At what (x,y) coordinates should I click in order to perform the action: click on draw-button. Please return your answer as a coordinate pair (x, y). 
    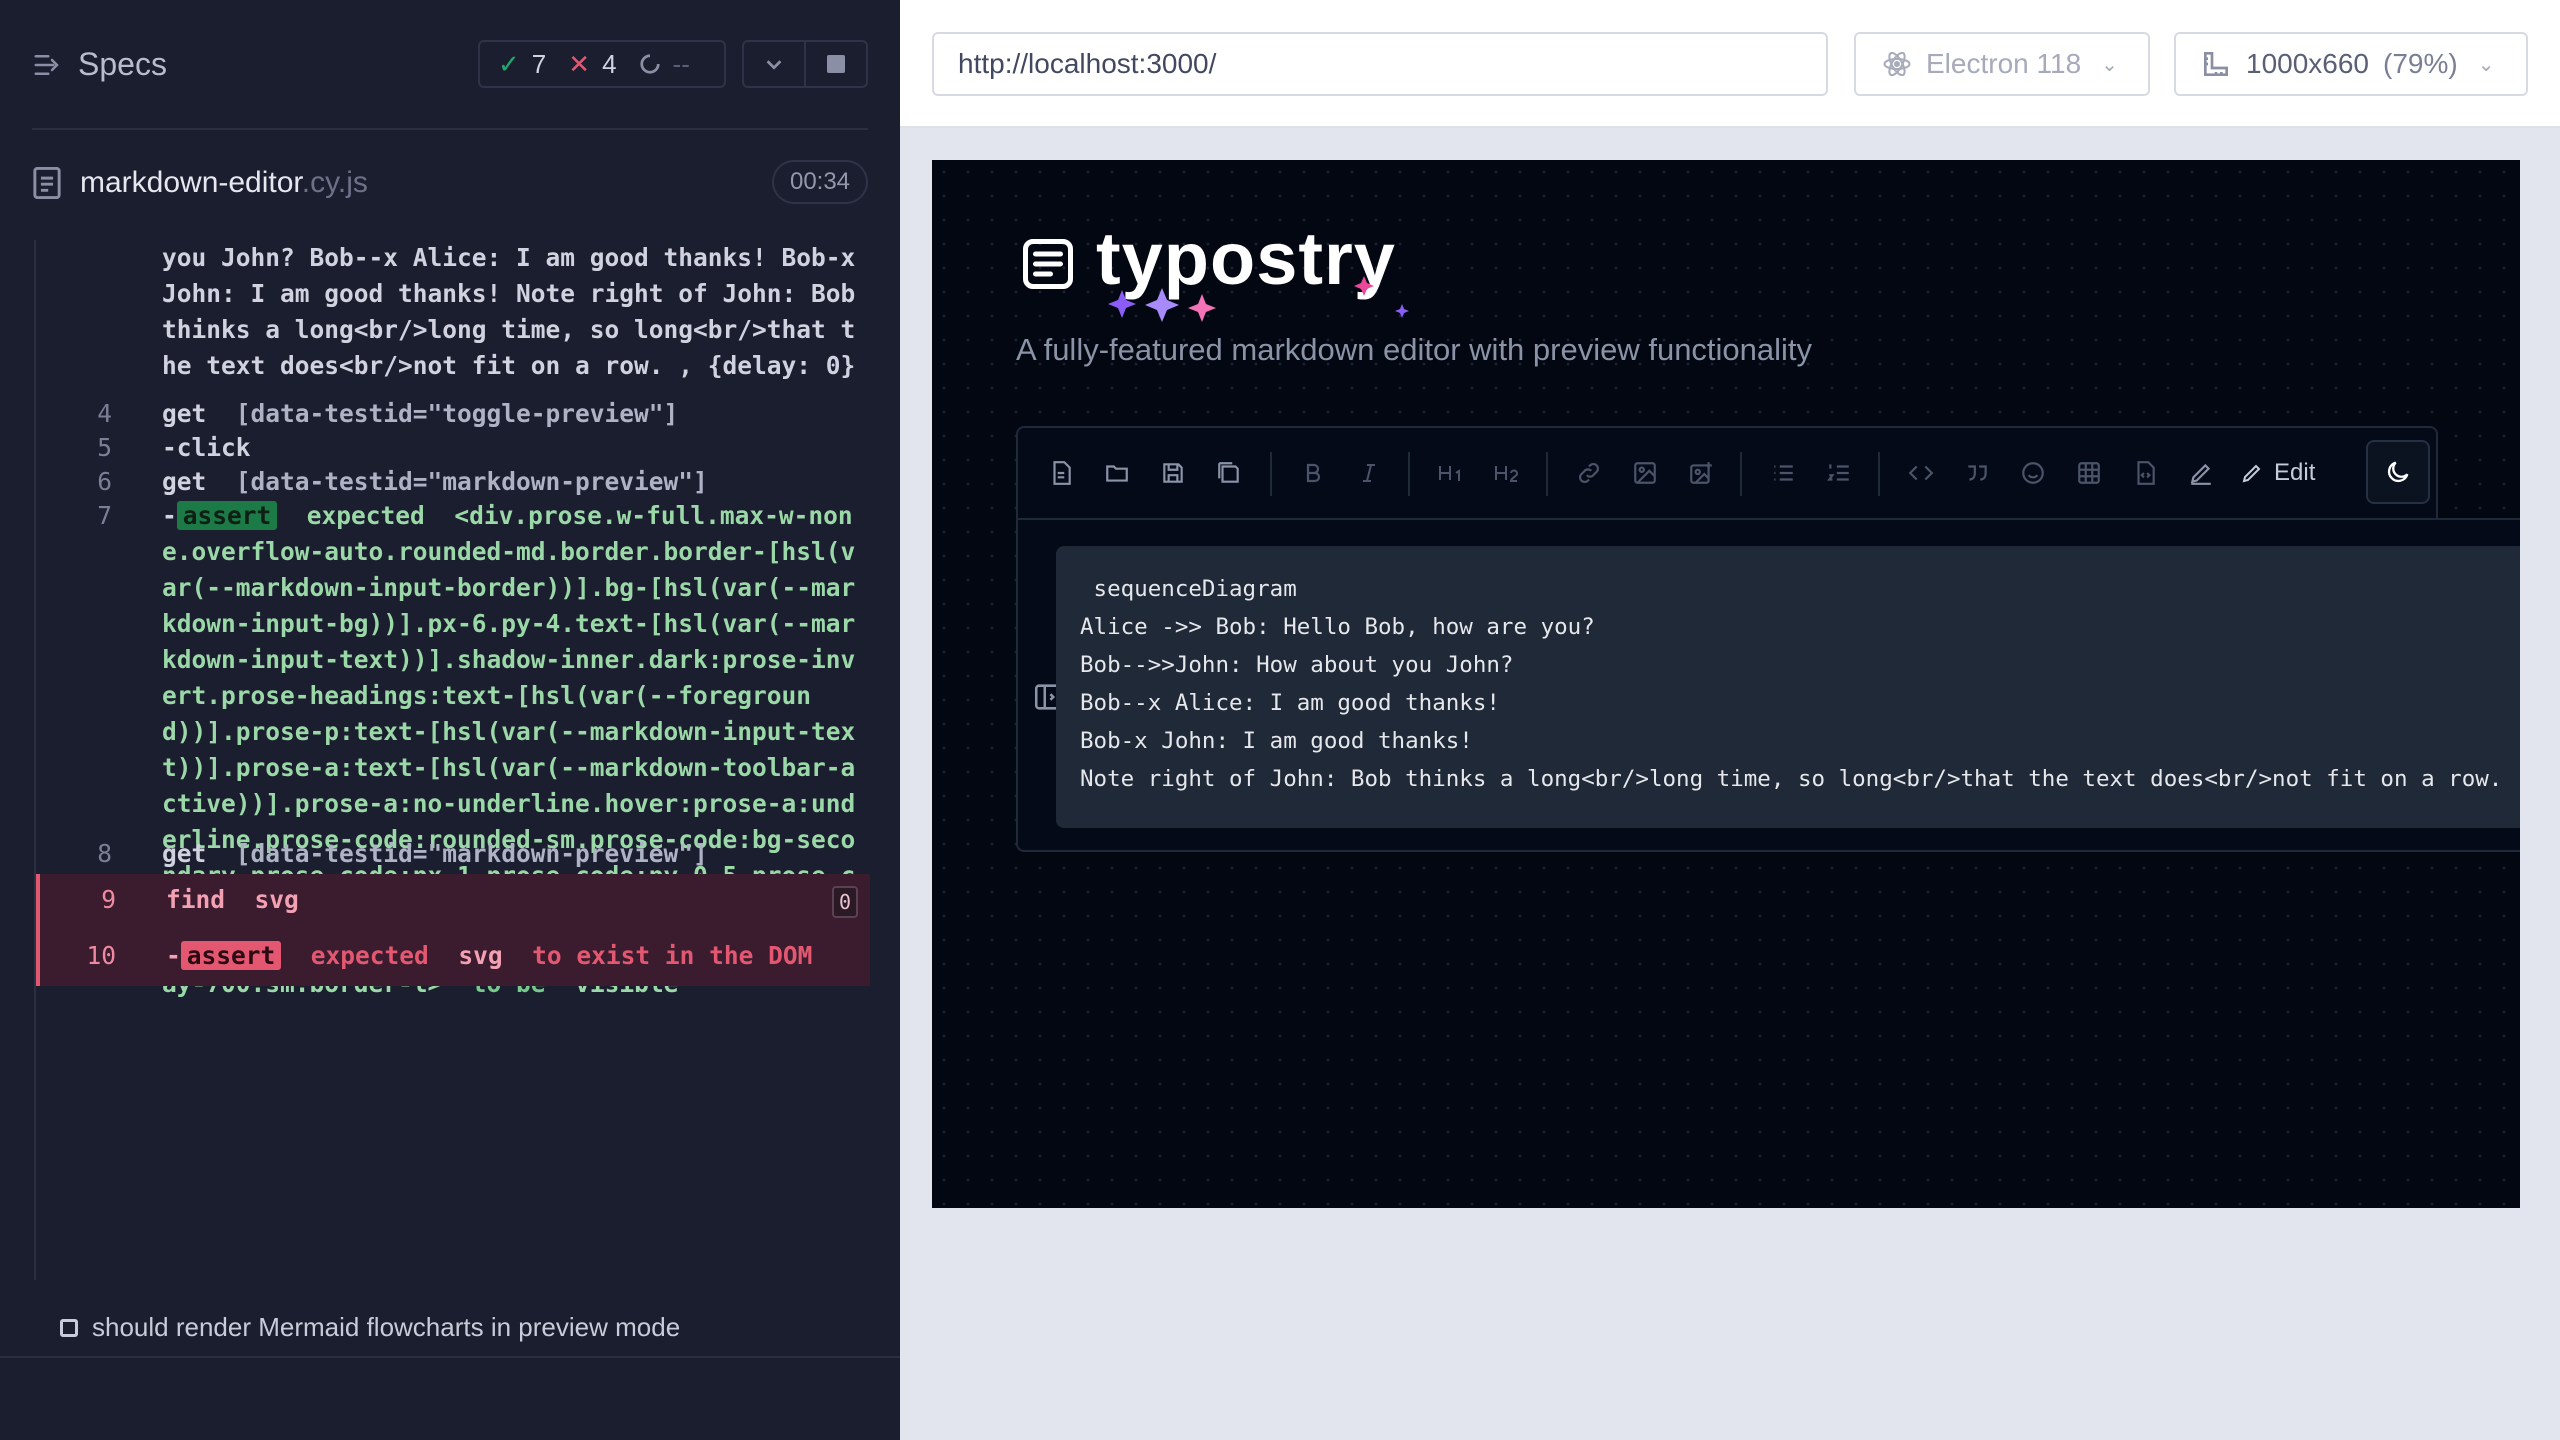
    Looking at the image, I should click on (2201, 473).